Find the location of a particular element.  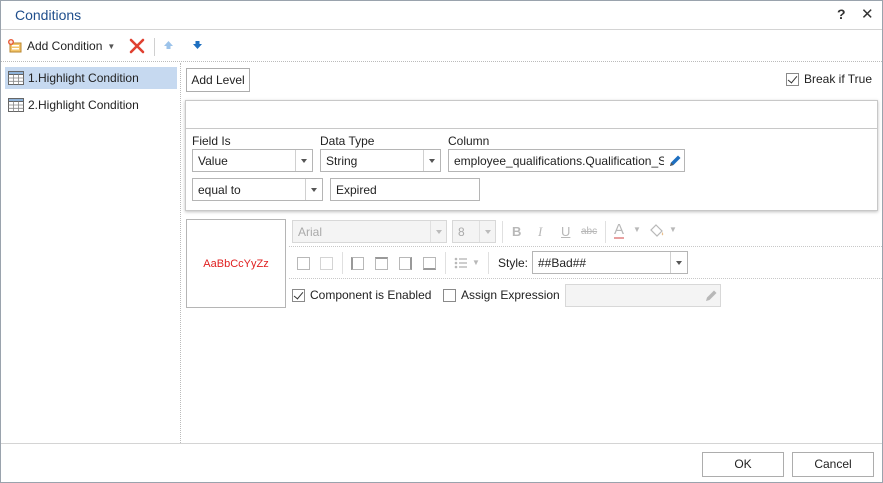

column-value: employee_qualifications.Qualification_S is located at coordinates (559, 161).